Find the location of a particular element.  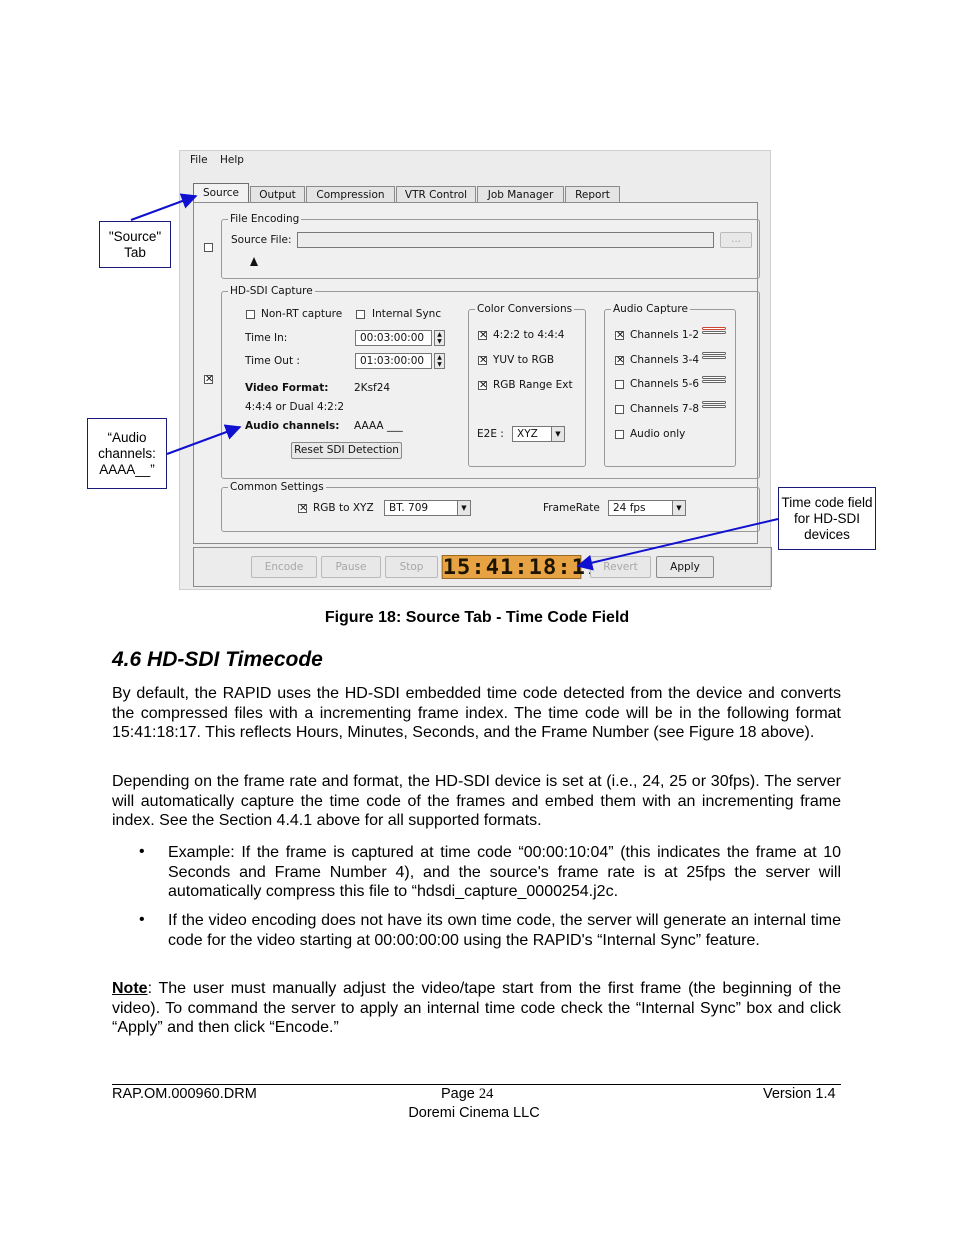

footer-page: Page 24 is located at coordinates (467, 1094).